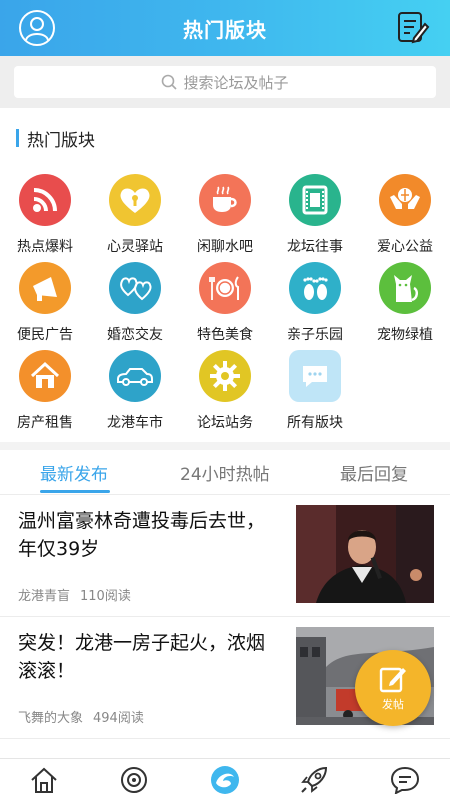  I want to click on board-food: 特色美食, so click(225, 306).